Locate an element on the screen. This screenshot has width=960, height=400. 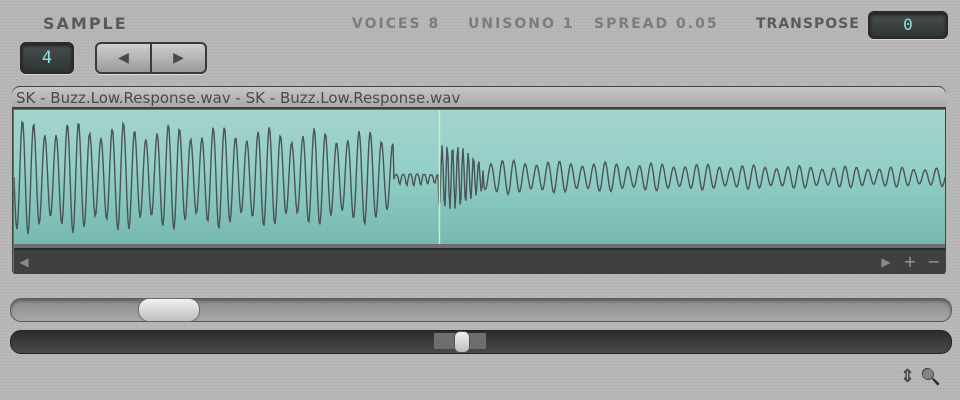
zoom-control: ⇕ 🔍 is located at coordinates (924, 377).